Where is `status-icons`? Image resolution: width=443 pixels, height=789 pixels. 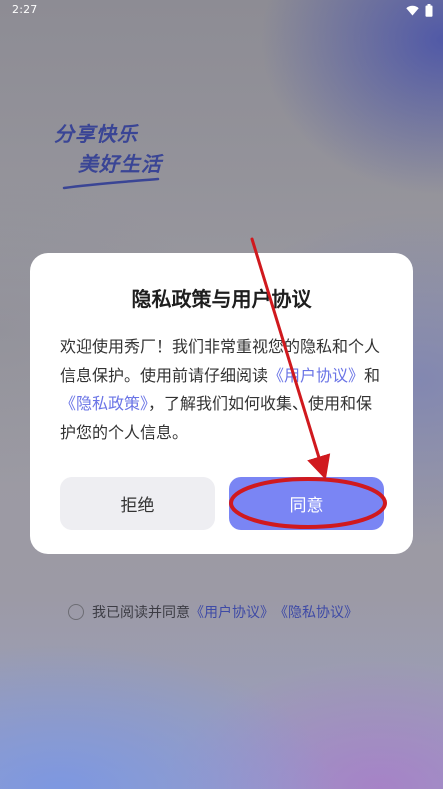
status-icons is located at coordinates (419, 10).